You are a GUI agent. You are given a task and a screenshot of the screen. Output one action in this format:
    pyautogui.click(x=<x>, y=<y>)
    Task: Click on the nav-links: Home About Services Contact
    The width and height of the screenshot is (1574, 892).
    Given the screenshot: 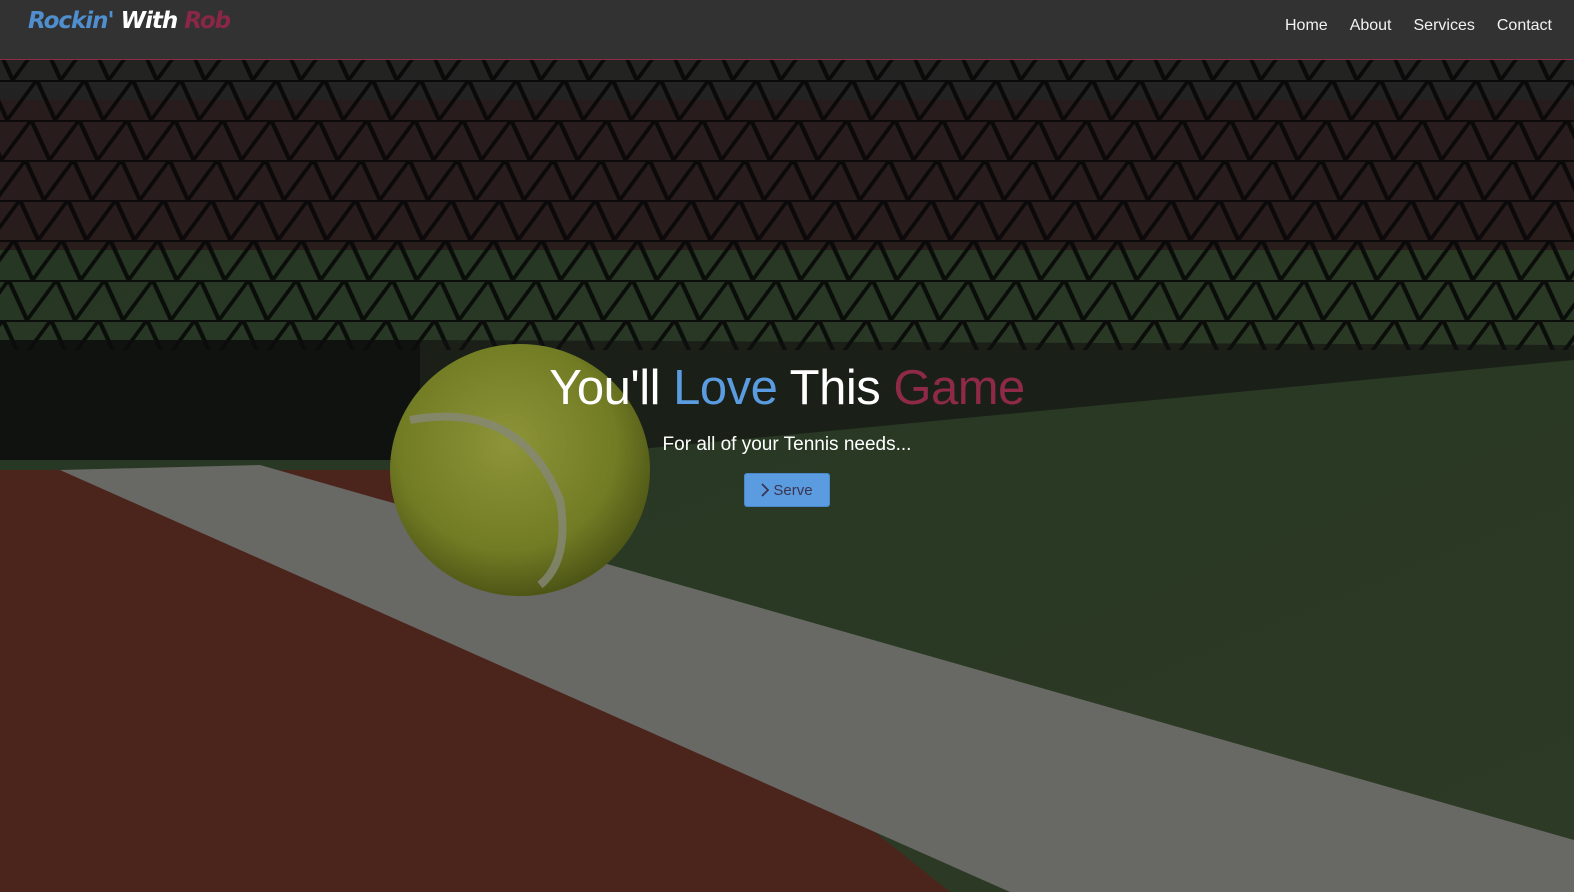 What is the action you would take?
    pyautogui.click(x=1418, y=26)
    